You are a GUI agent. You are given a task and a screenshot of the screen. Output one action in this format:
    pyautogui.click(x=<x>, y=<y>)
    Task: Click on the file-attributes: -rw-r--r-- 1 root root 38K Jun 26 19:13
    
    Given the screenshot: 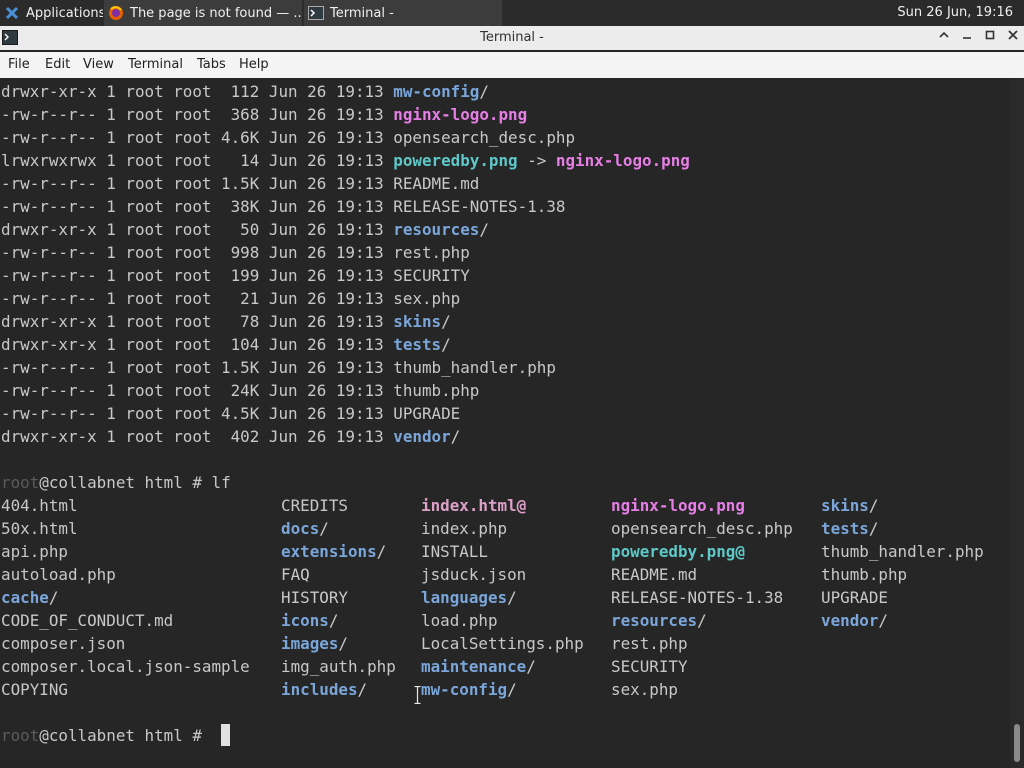 What is the action you would take?
    pyautogui.click(x=197, y=206)
    